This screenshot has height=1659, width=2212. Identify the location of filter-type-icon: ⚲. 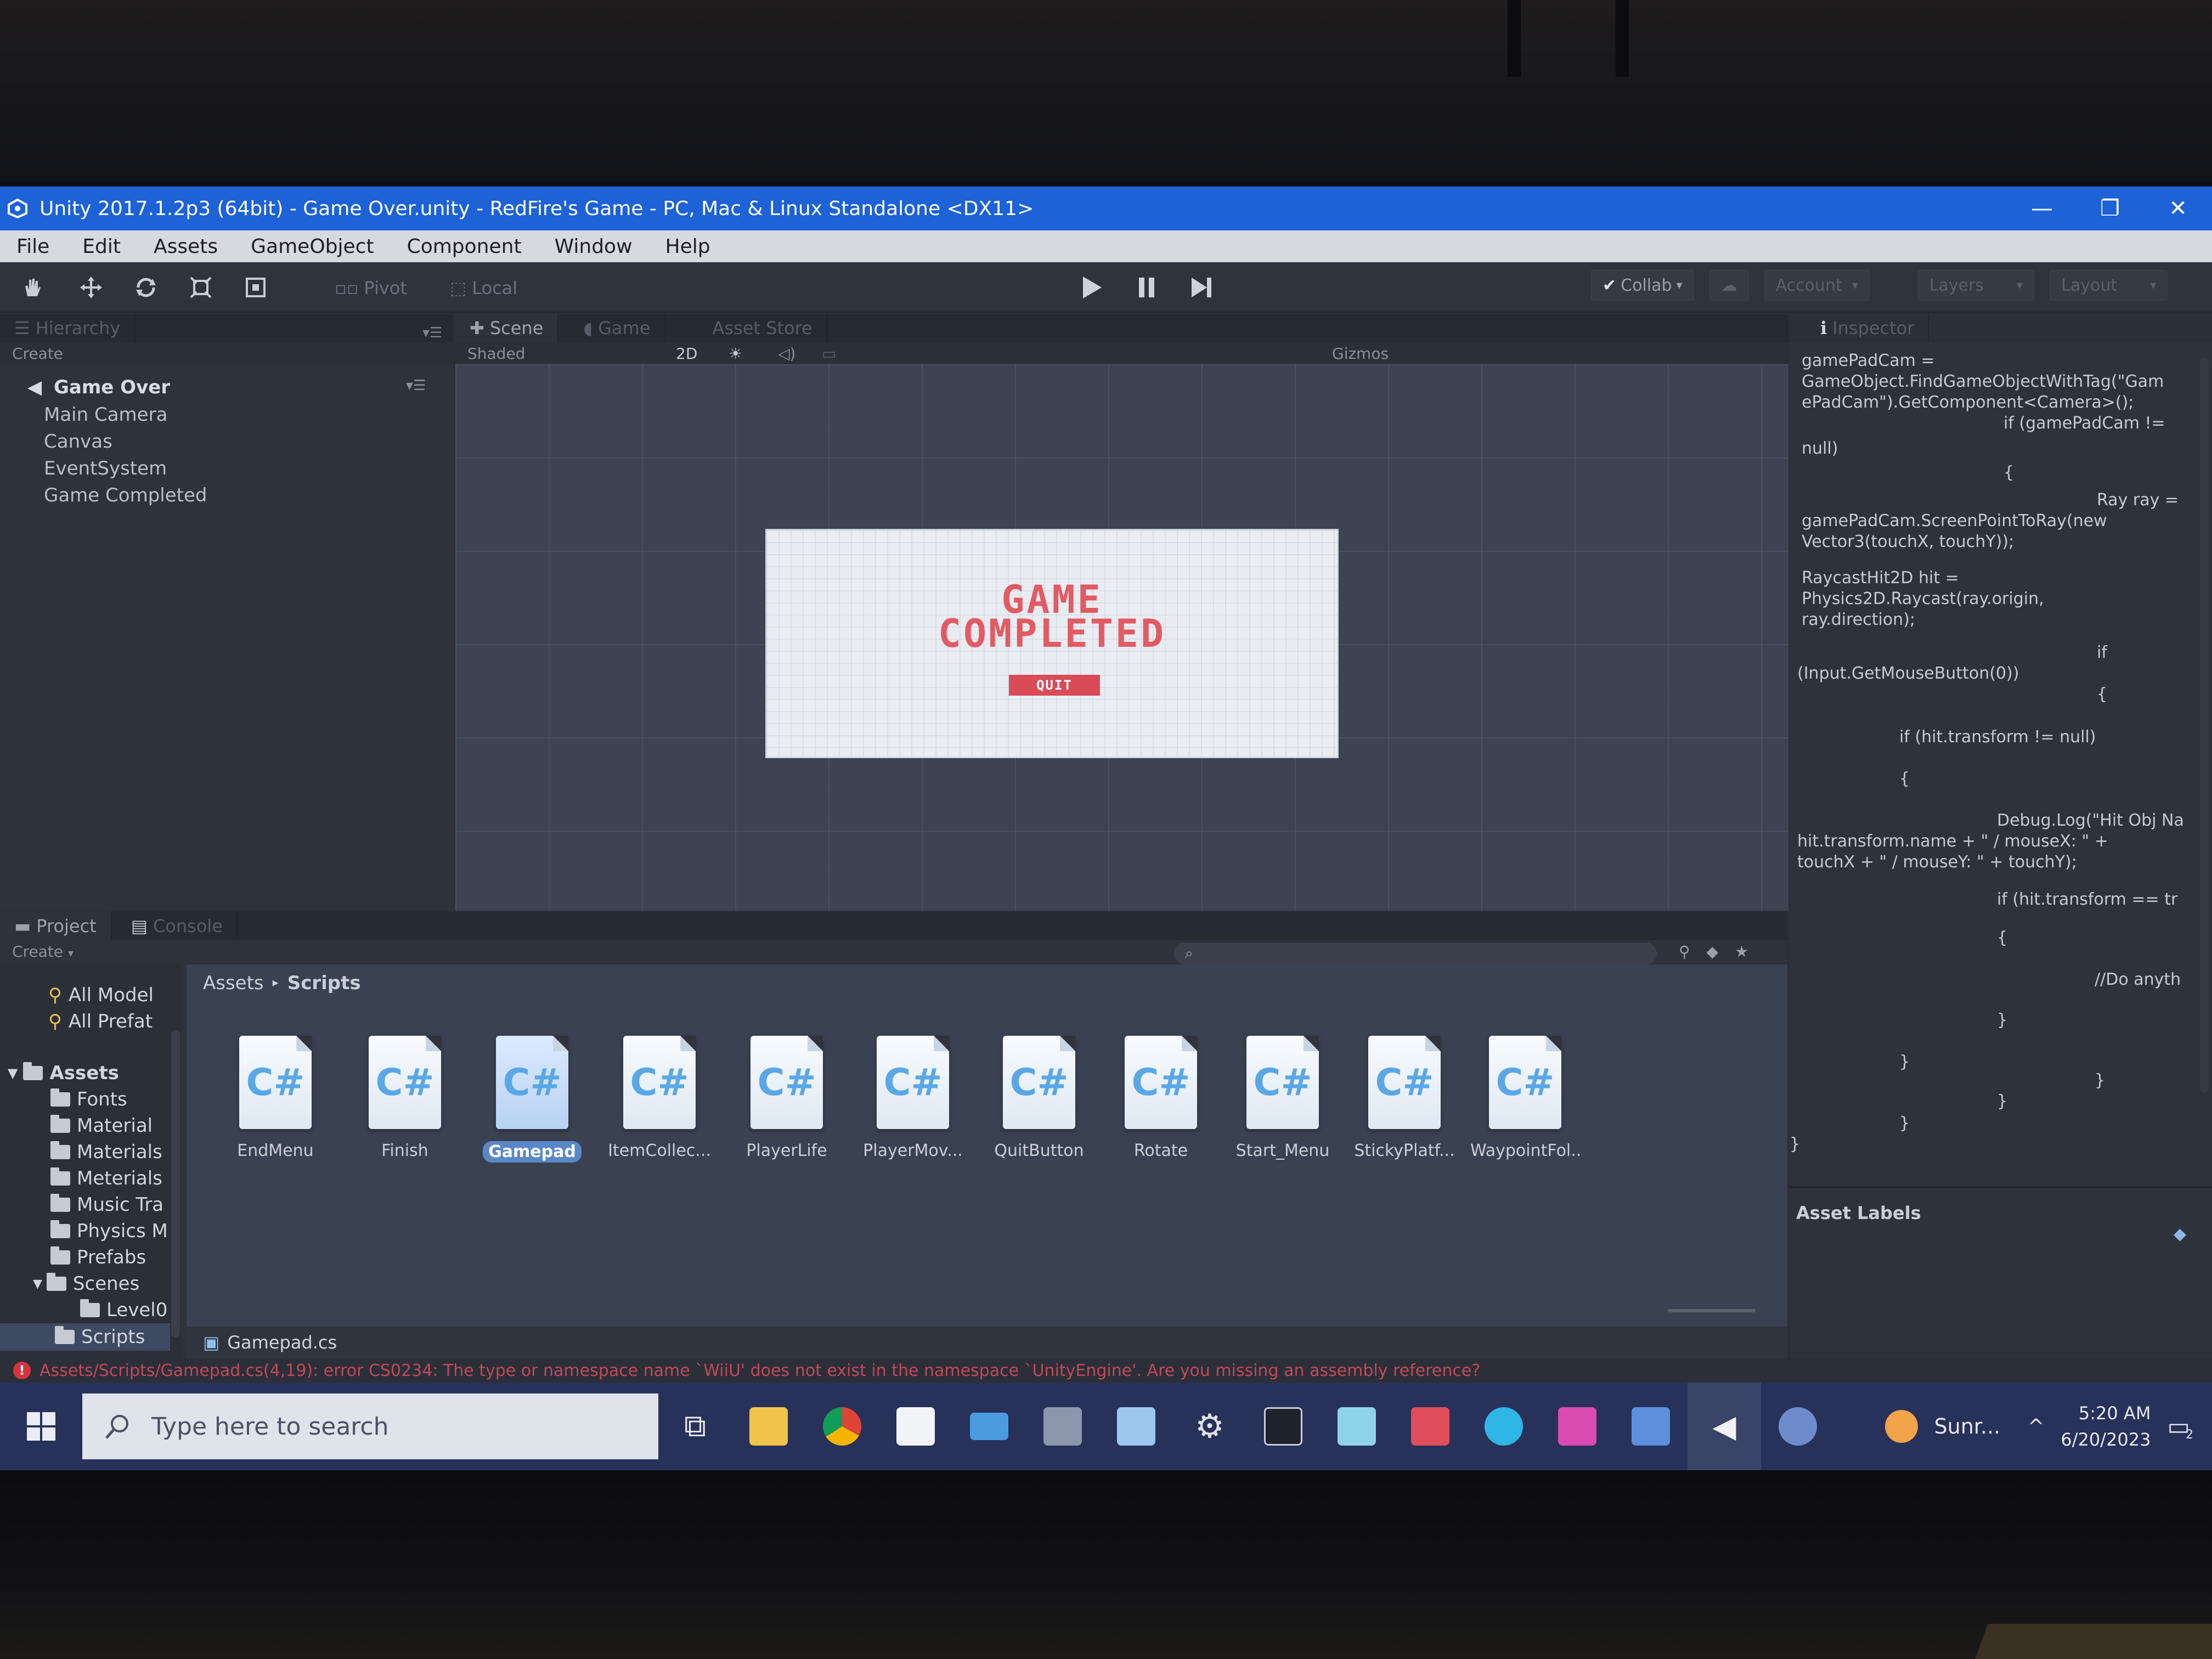
(1685, 952).